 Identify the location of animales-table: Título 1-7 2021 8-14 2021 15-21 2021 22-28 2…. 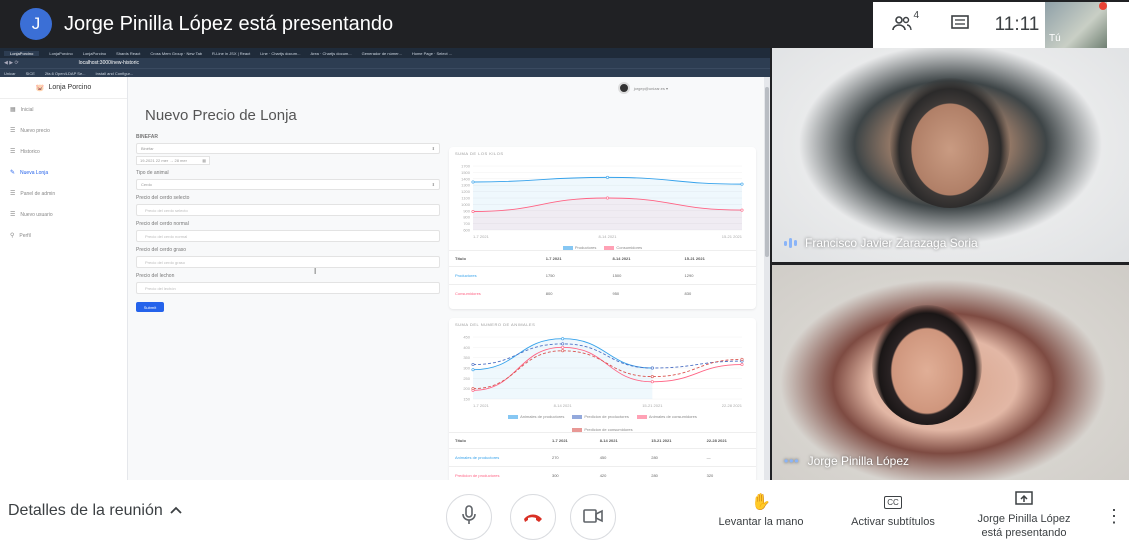
(602, 456).